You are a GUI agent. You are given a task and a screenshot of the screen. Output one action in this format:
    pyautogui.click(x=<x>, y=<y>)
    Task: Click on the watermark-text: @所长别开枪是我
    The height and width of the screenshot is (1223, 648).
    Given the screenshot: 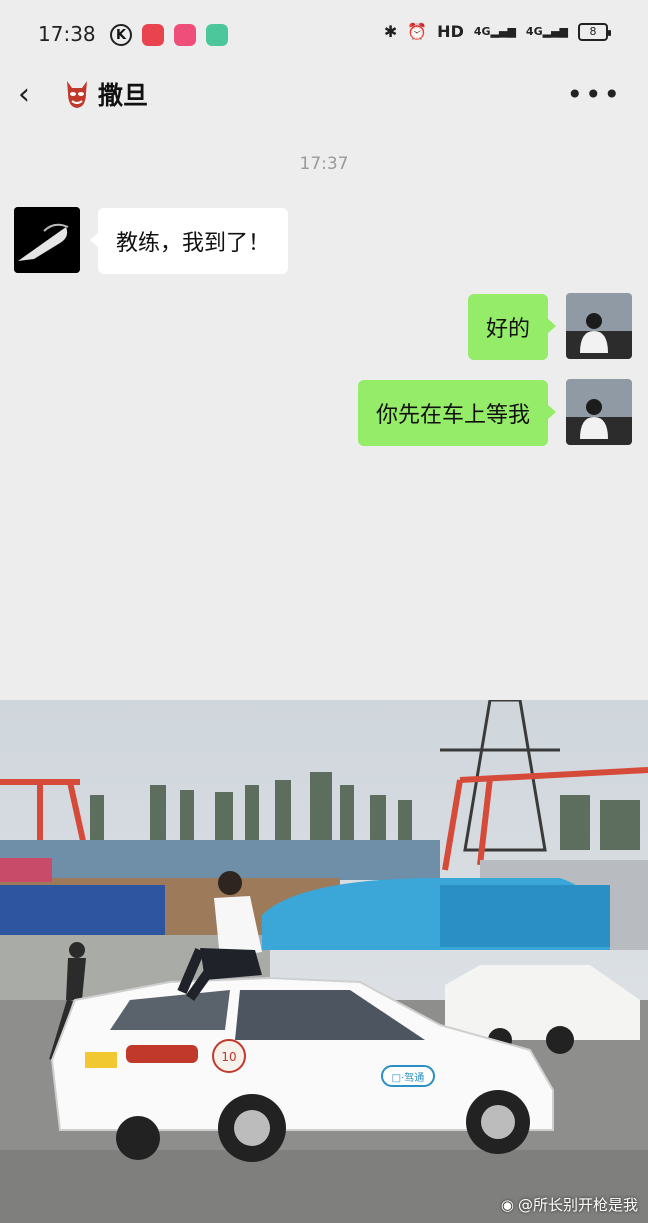 What is the action you would take?
    pyautogui.click(x=577, y=1205)
    